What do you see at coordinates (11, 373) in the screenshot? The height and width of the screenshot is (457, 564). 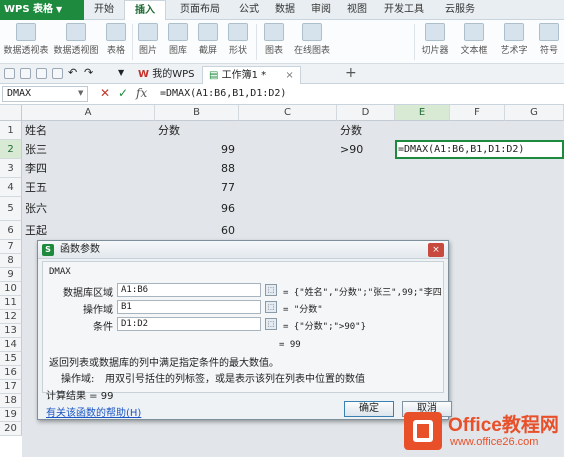 I see `row-header-16: 16` at bounding box center [11, 373].